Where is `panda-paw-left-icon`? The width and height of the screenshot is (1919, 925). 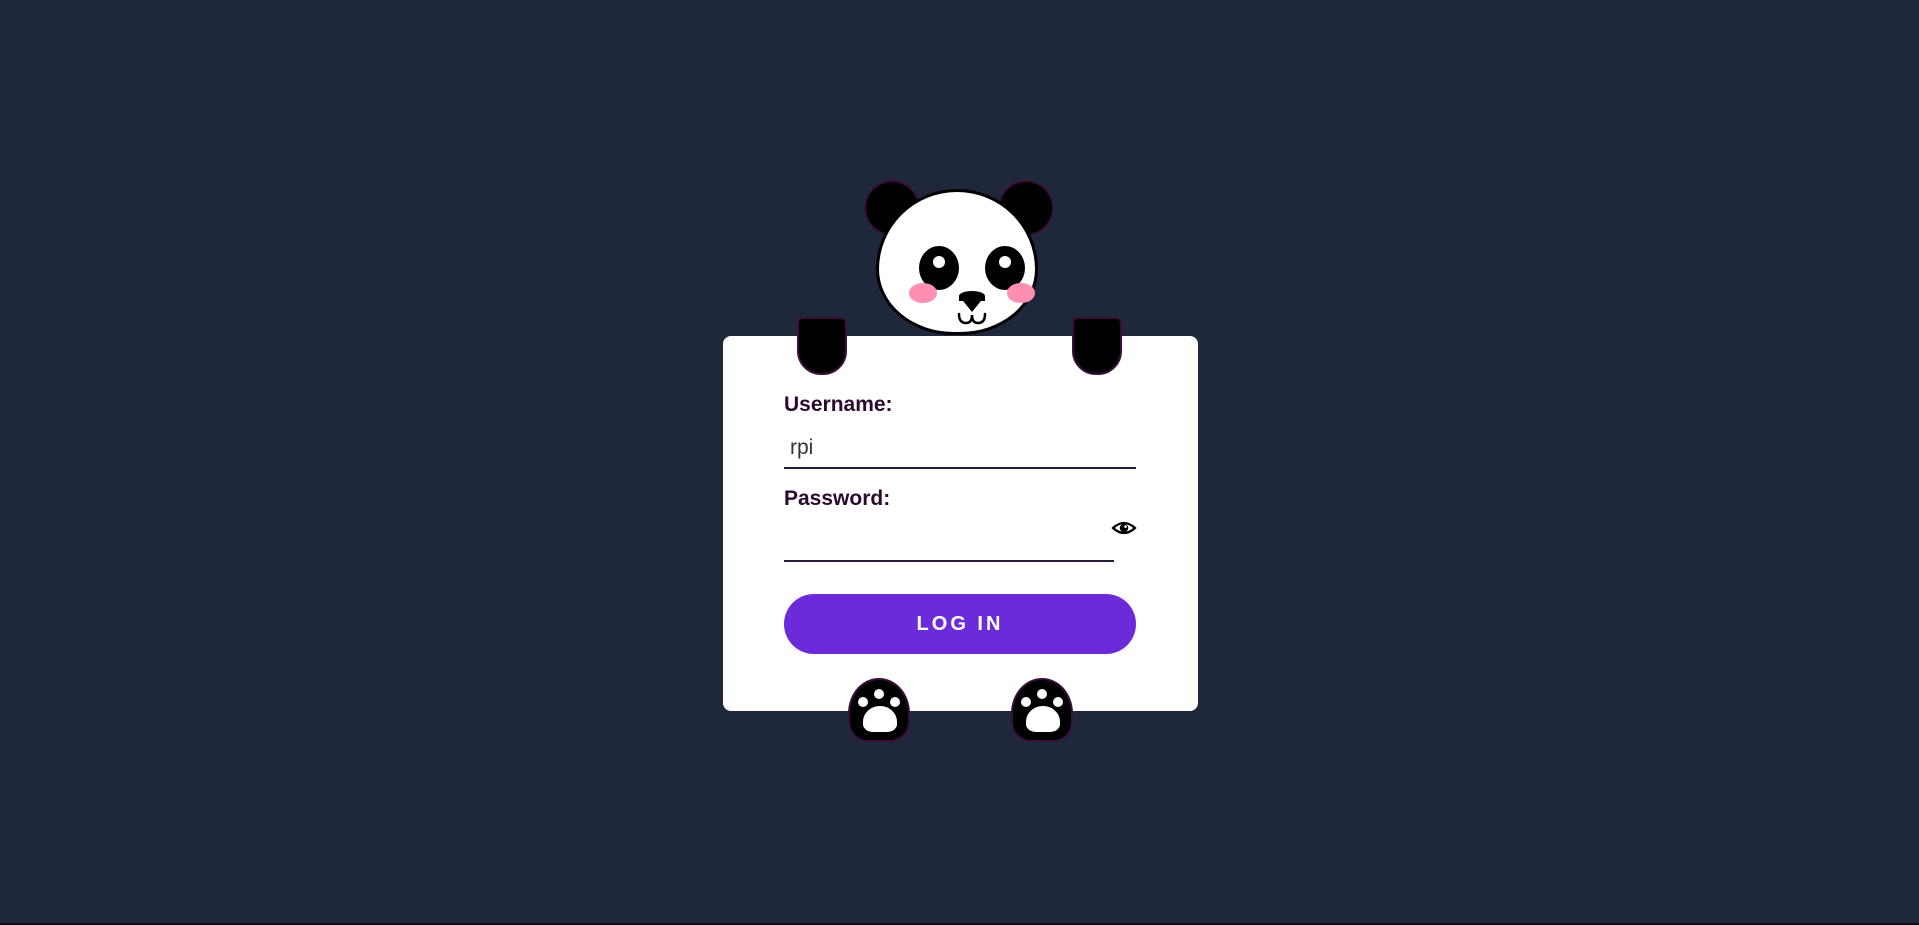 panda-paw-left-icon is located at coordinates (879, 710).